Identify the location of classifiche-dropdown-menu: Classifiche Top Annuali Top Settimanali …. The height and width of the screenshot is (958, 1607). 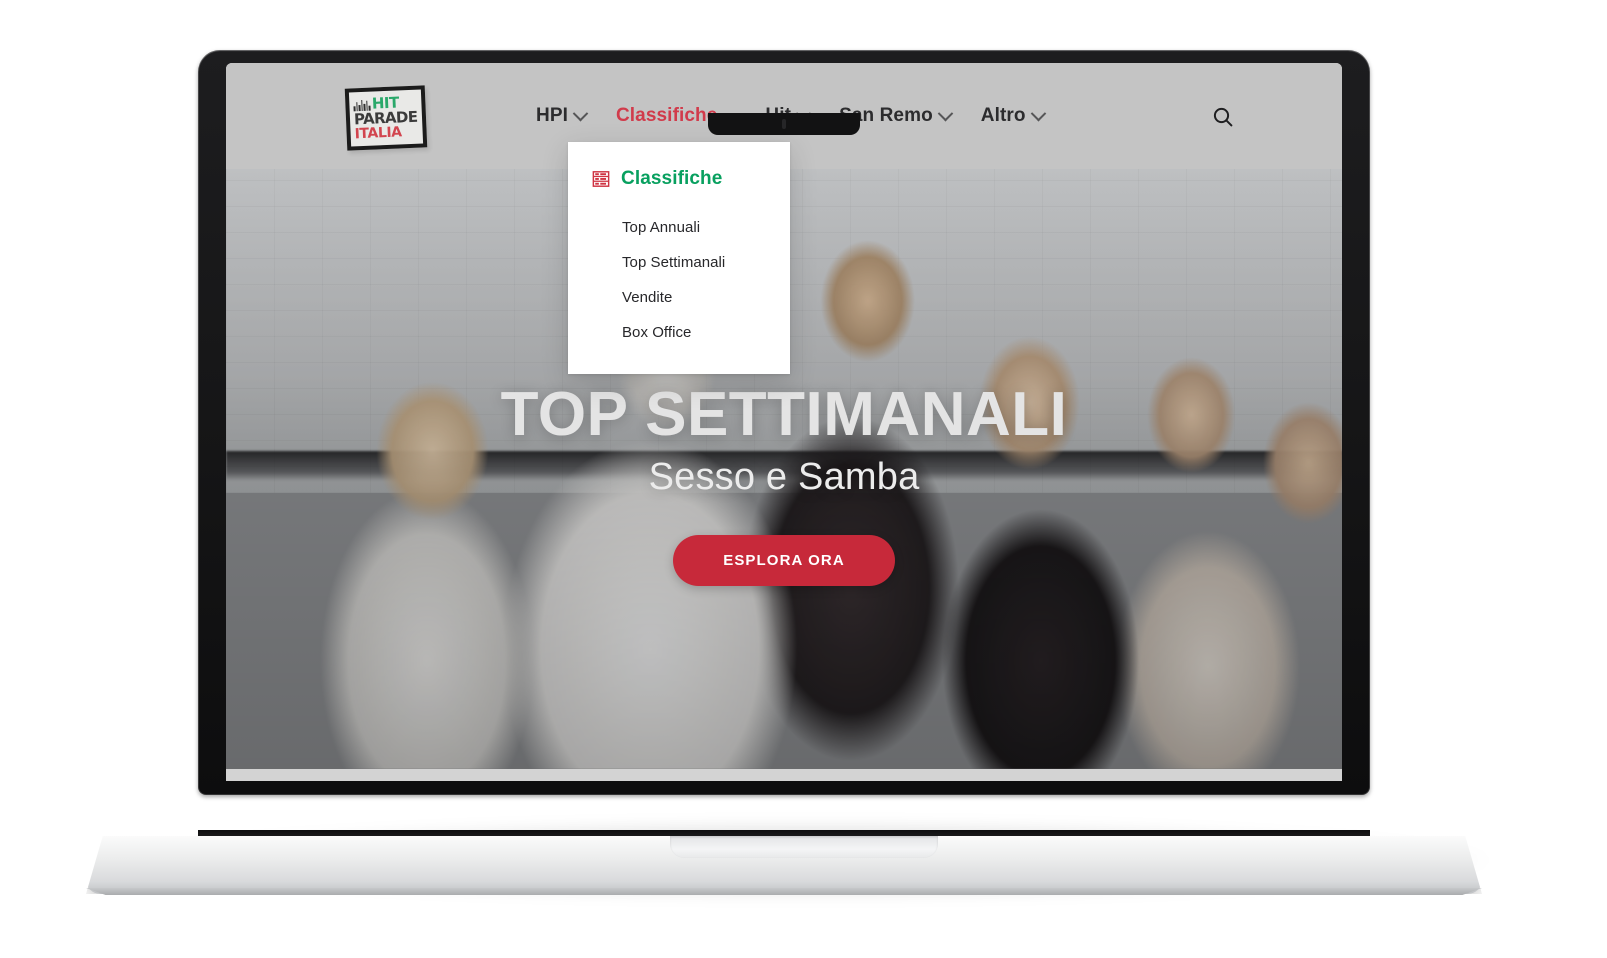
(679, 258).